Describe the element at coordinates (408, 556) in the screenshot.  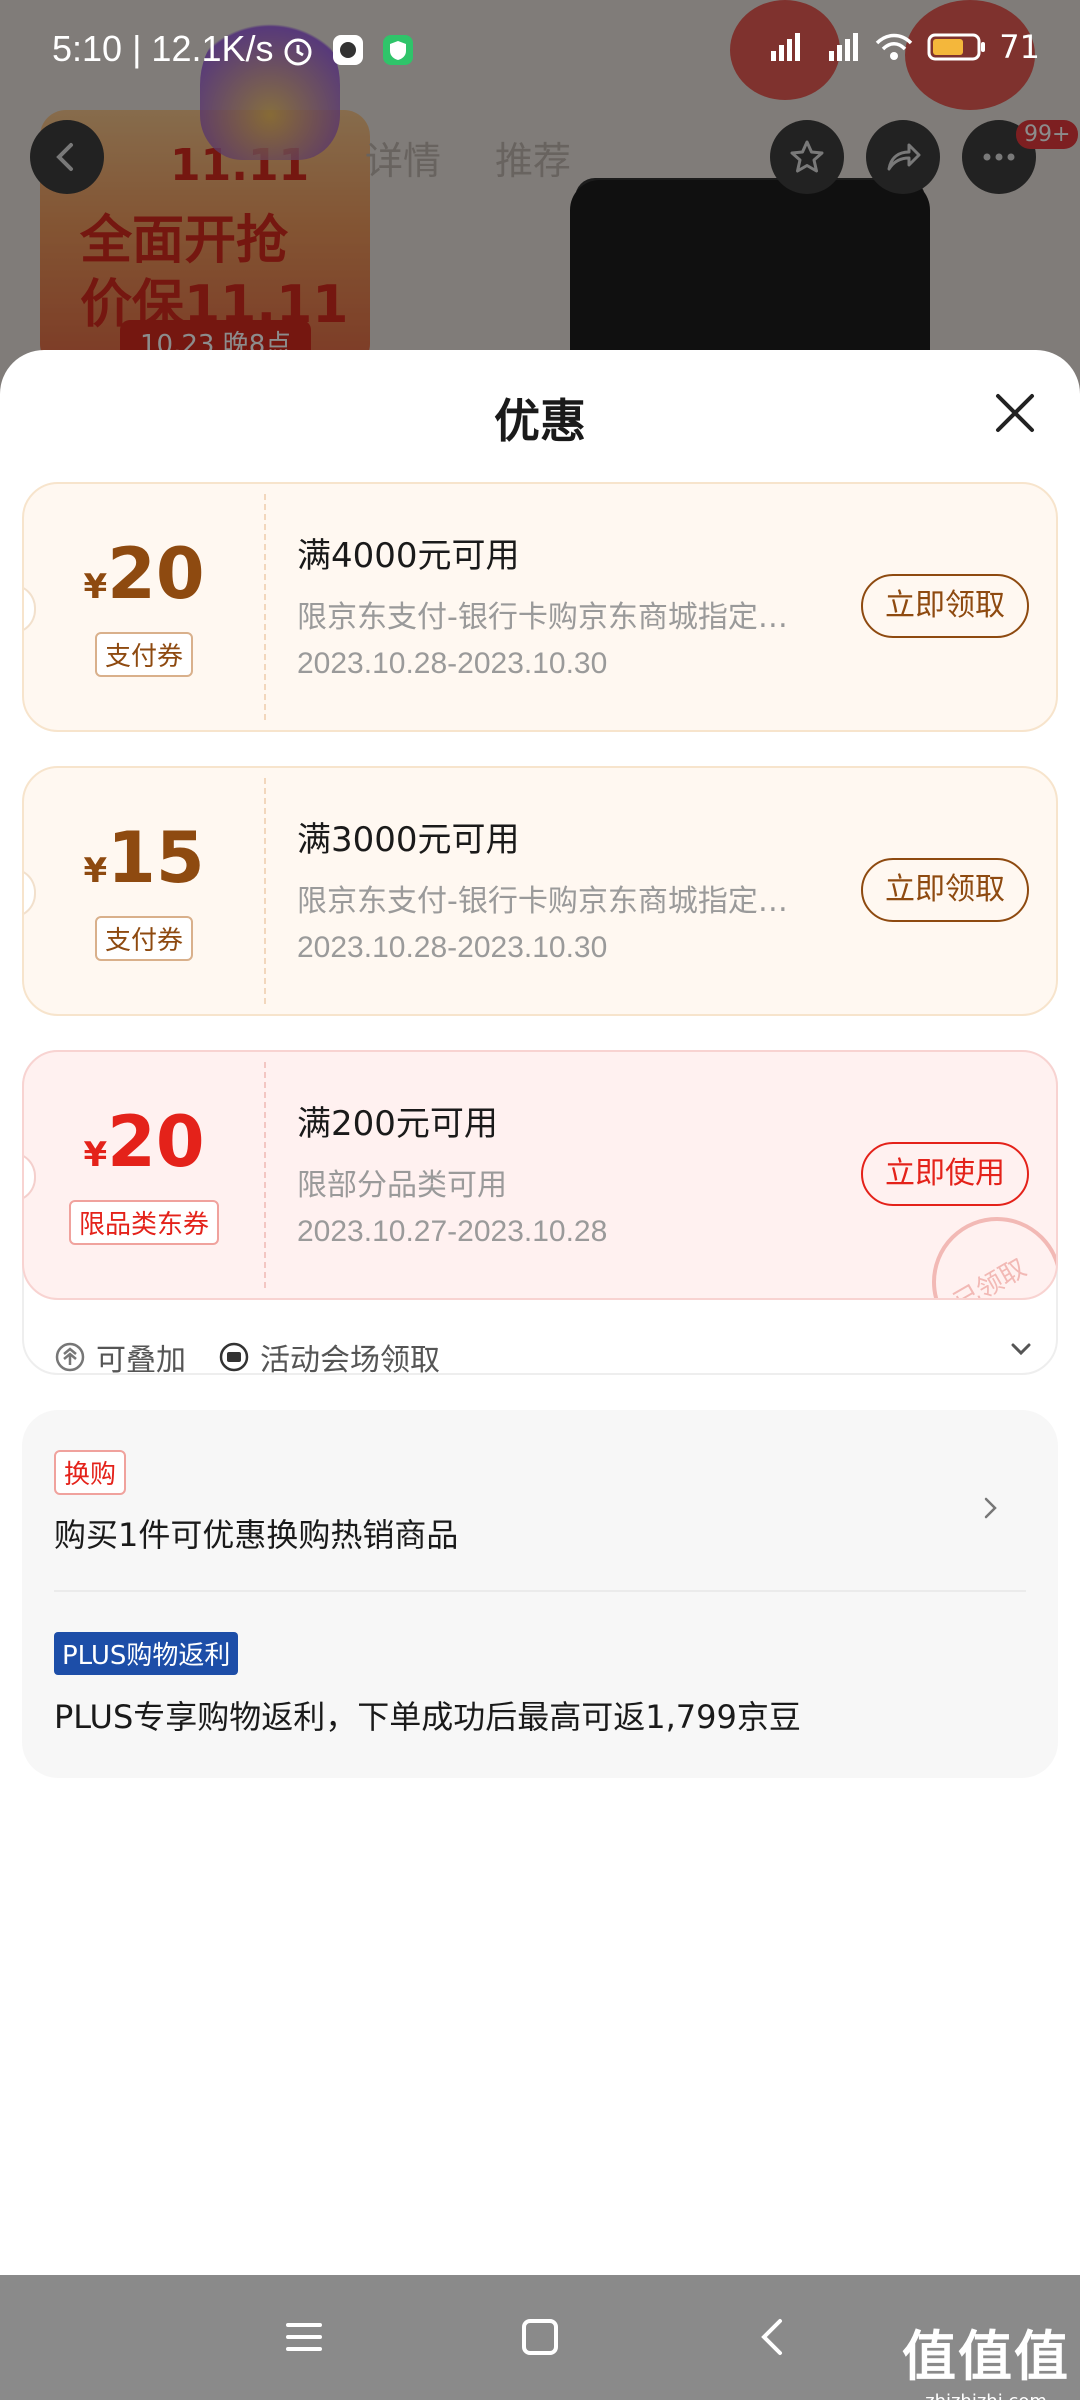
I see `coupon-threshold: 满4000元可用` at that location.